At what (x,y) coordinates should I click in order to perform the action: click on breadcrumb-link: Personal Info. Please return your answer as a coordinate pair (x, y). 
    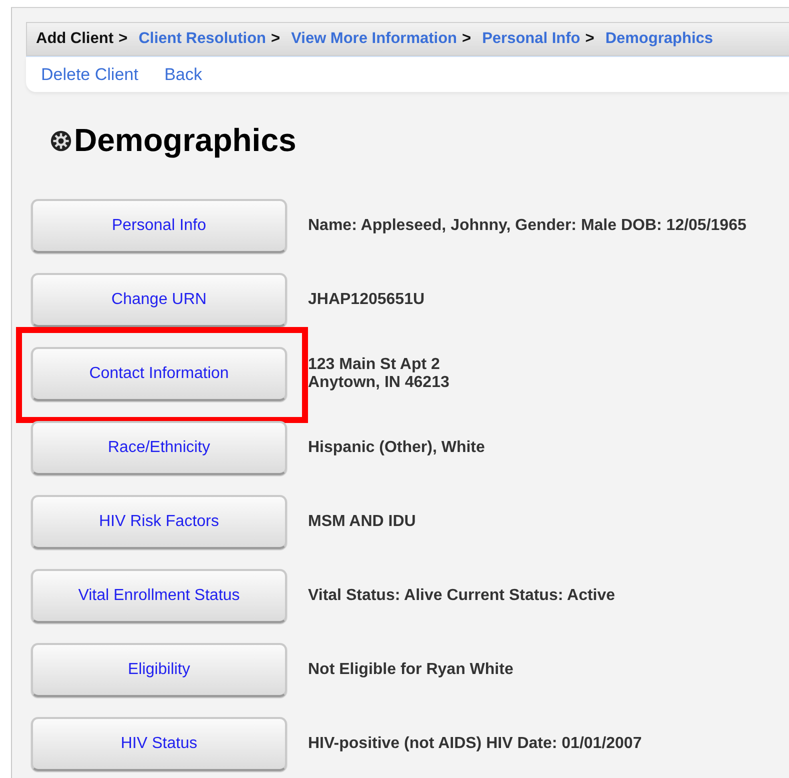
    Looking at the image, I should click on (531, 39).